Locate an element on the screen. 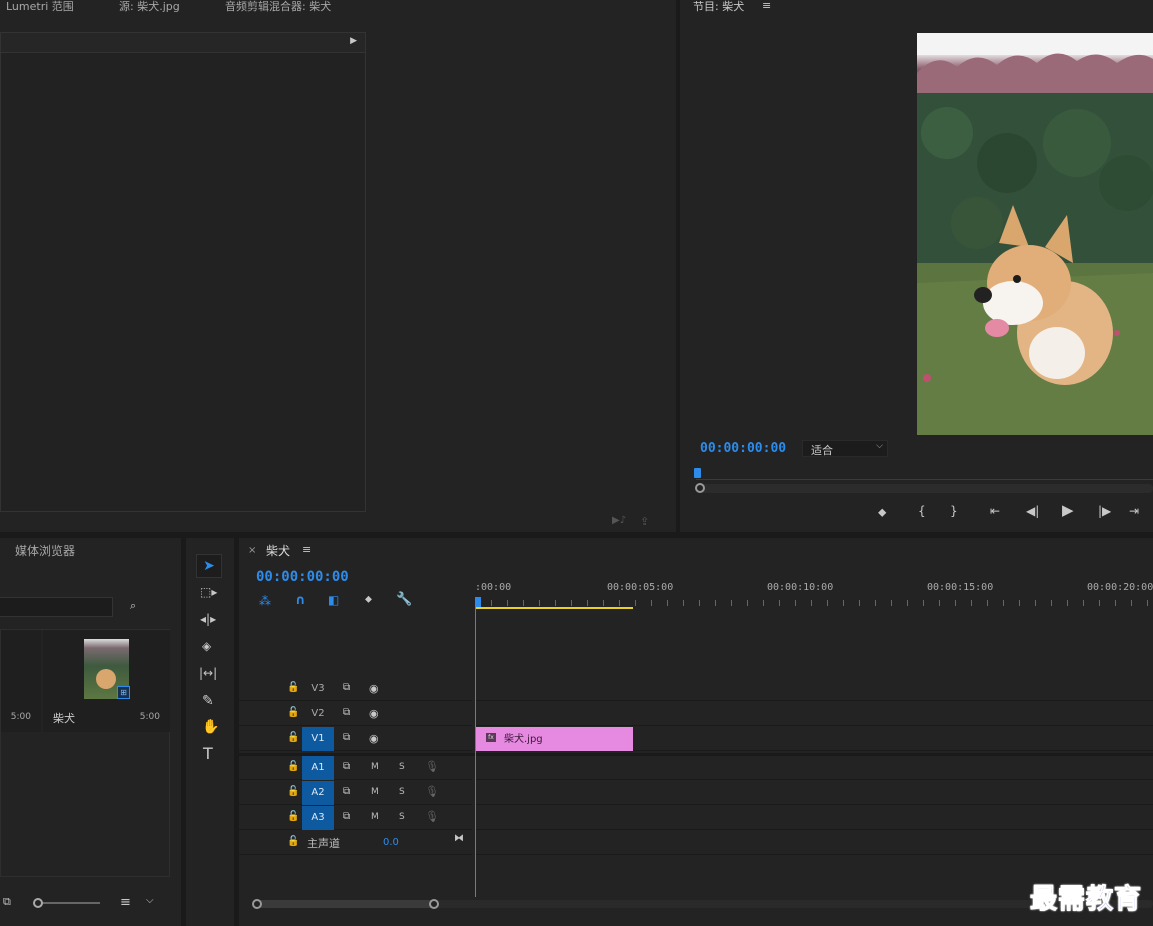 Image resolution: width=1153 pixels, height=926 pixels. mark-in-icon: { is located at coordinates (922, 511).